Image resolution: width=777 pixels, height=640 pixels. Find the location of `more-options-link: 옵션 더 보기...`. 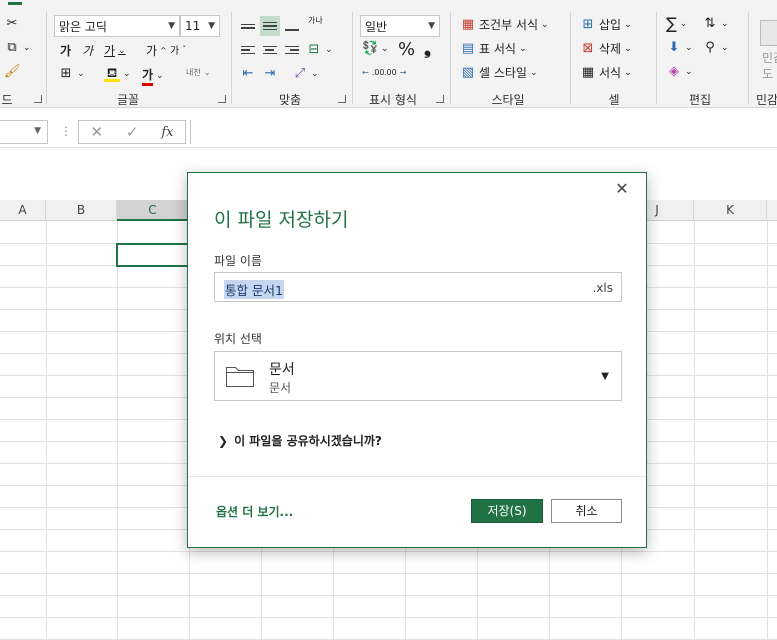

more-options-link: 옵션 더 보기... is located at coordinates (254, 511).